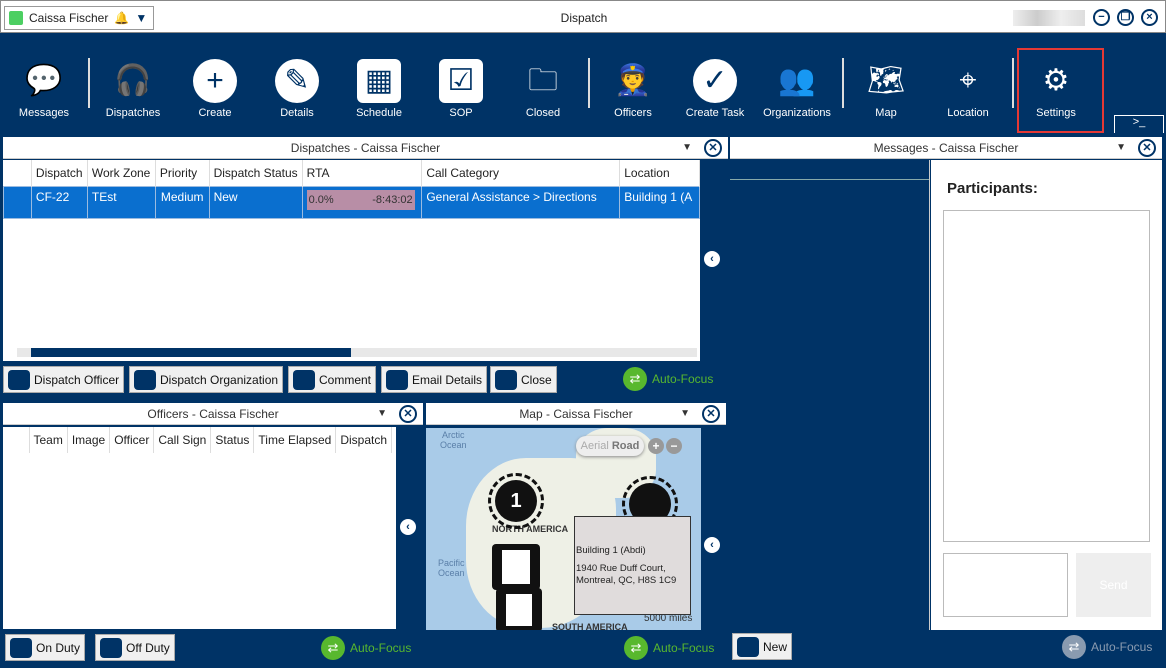  I want to click on toolbar-details-button: ✎ Details, so click(297, 86).